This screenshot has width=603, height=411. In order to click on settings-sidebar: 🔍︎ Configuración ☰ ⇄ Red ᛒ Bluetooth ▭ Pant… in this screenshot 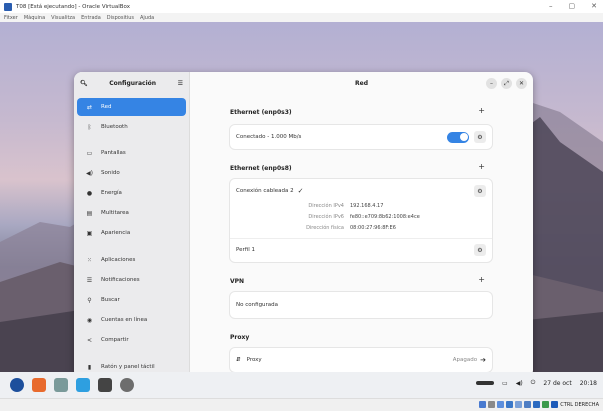, I will do `click(132, 222)`.